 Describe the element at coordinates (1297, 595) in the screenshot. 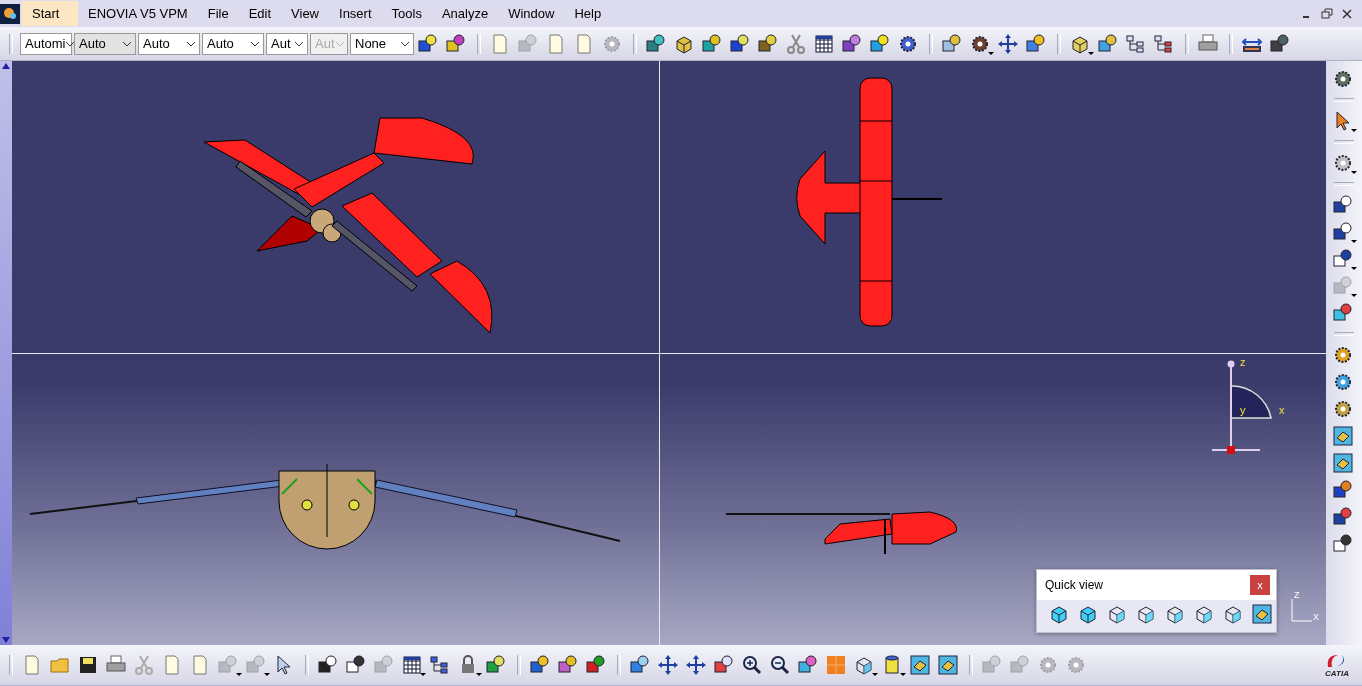

I see `axis-label: Z` at that location.